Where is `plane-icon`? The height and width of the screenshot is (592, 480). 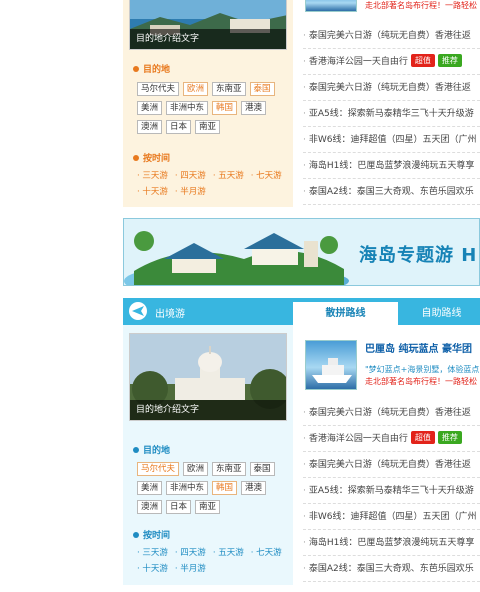
plane-icon is located at coordinates (138, 311).